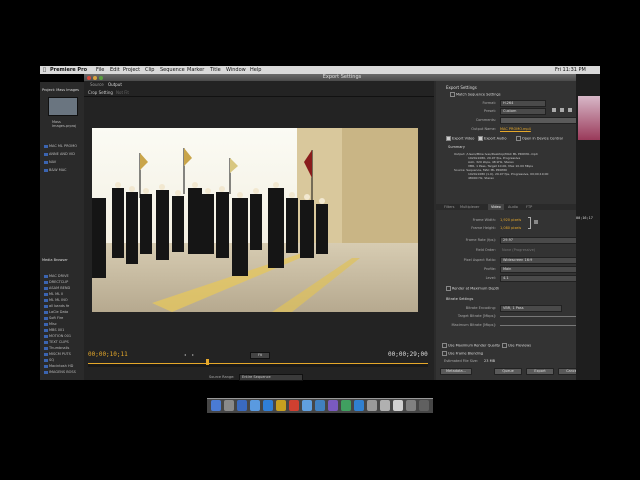  Describe the element at coordinates (510, 220) in the screenshot. I see `frame-width-value: 1,920 pixels` at that location.